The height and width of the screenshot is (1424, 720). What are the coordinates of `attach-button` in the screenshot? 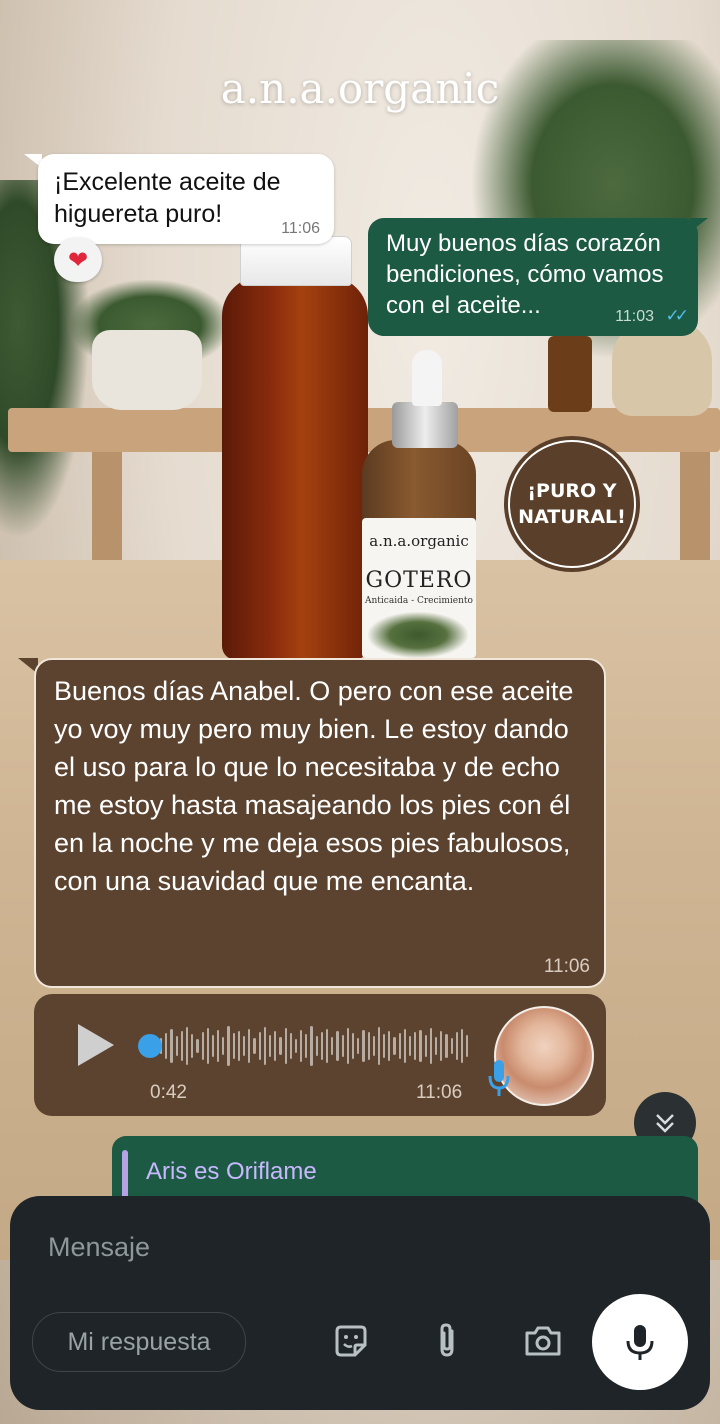 It's located at (447, 1341).